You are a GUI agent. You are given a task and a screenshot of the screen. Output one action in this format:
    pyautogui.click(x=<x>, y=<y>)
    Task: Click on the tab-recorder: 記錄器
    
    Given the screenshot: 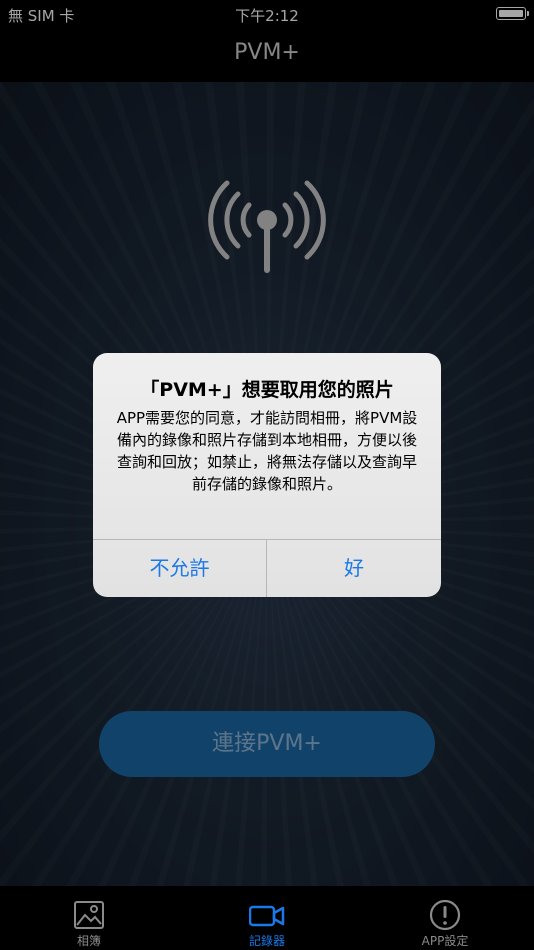 What is the action you would take?
    pyautogui.click(x=267, y=918)
    